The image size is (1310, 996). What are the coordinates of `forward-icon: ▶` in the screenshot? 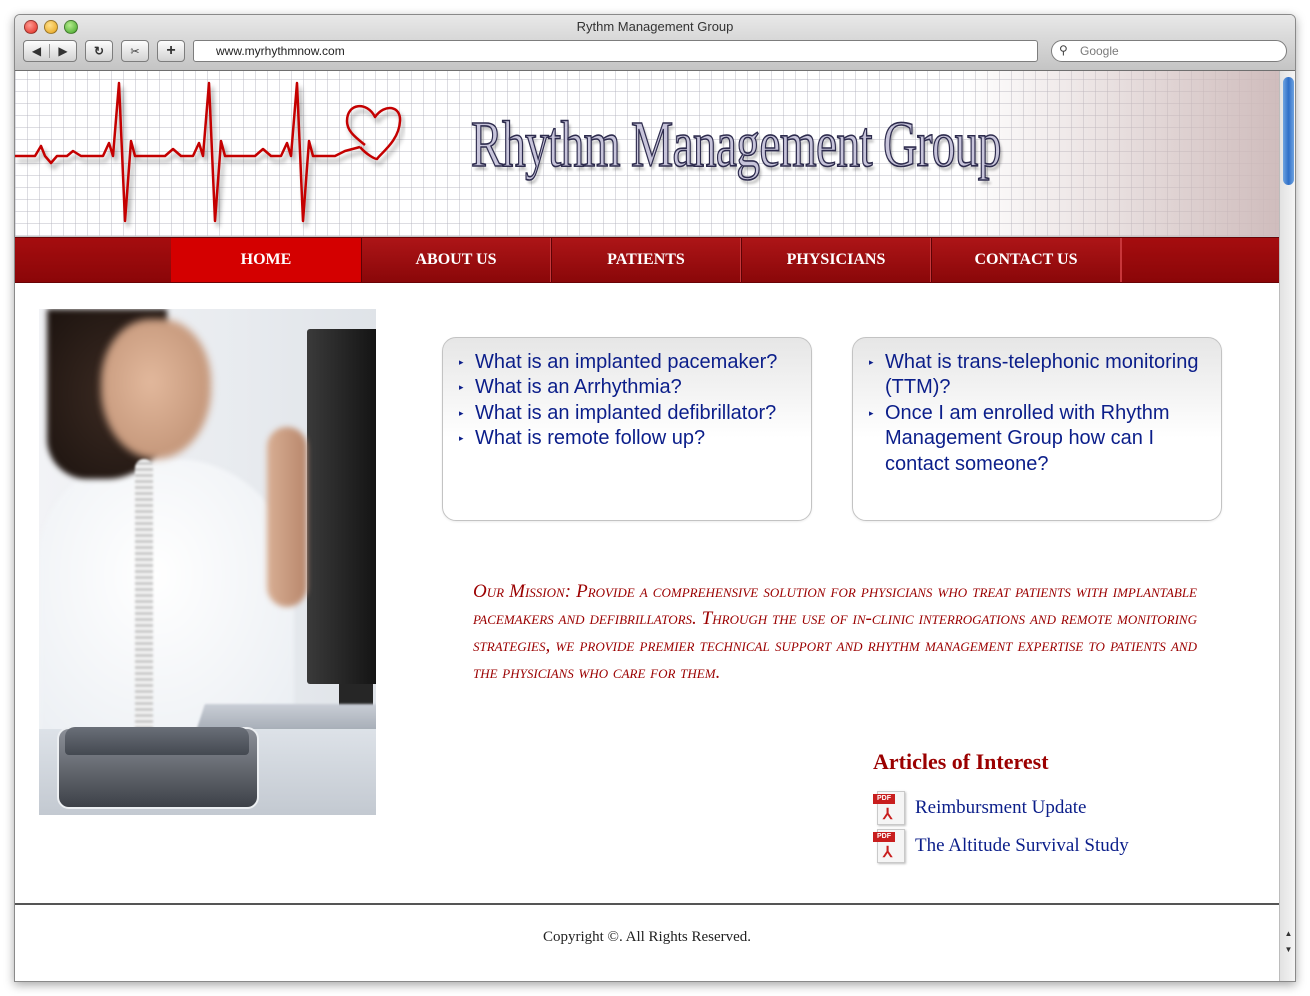 It's located at (63, 51).